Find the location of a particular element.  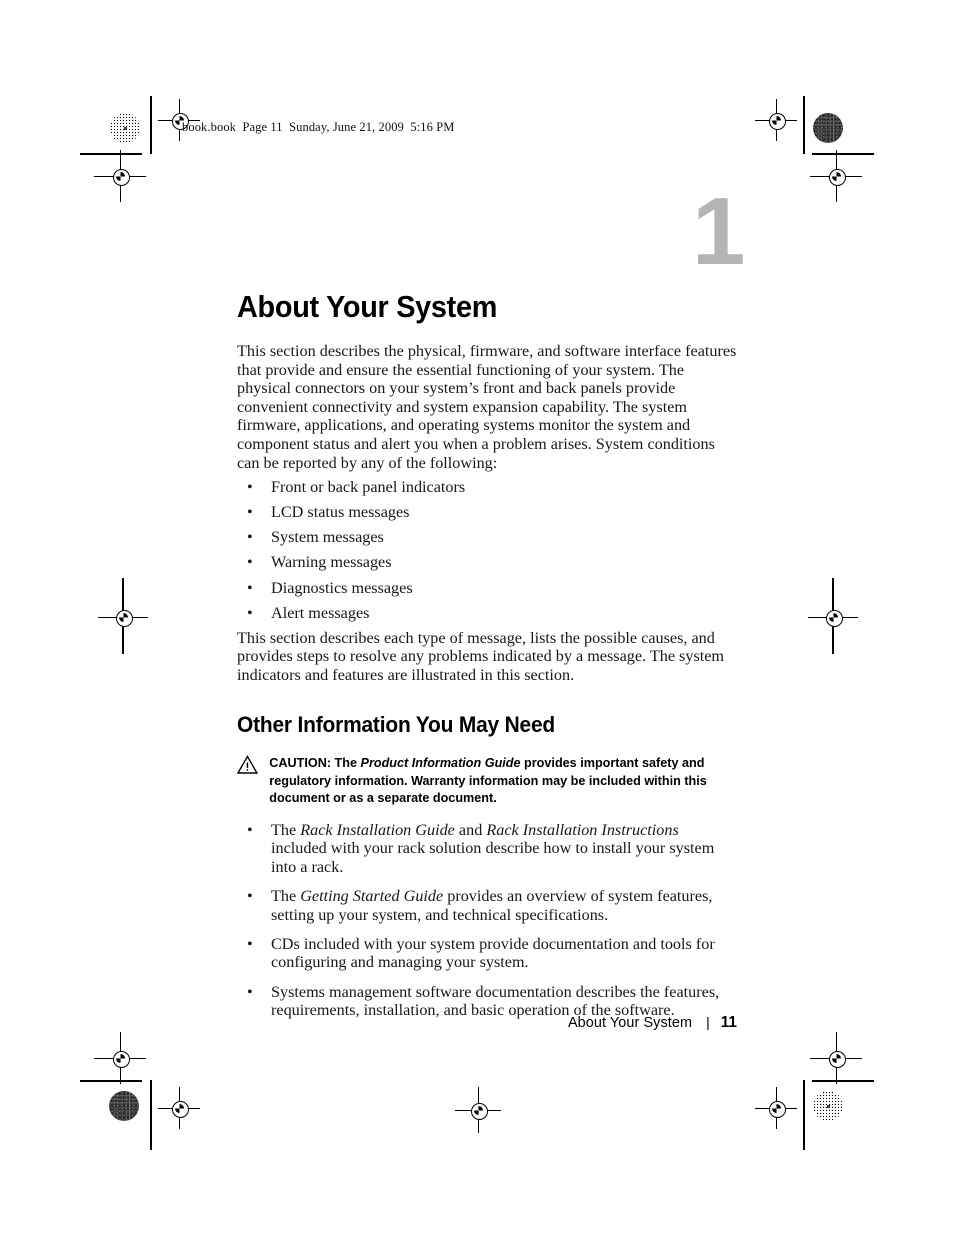

trim-line-bottom-right-vertical is located at coordinates (804, 1115).